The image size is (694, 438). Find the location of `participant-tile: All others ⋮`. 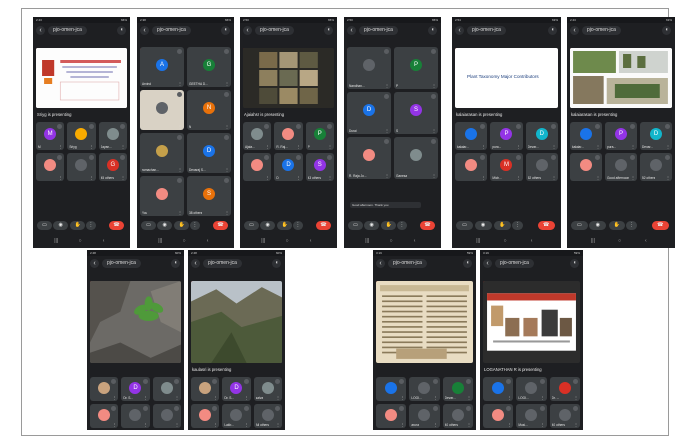

participant-tile: All others ⋮ is located at coordinates (267, 416).